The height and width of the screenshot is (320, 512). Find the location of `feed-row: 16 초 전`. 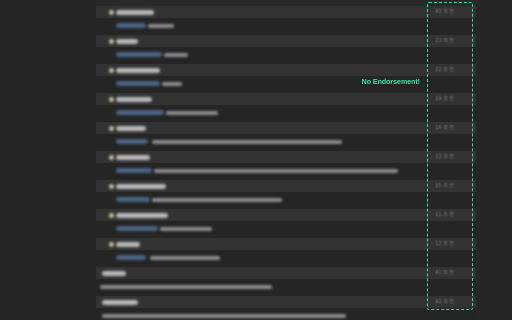

feed-row: 16 초 전 is located at coordinates (286, 136).